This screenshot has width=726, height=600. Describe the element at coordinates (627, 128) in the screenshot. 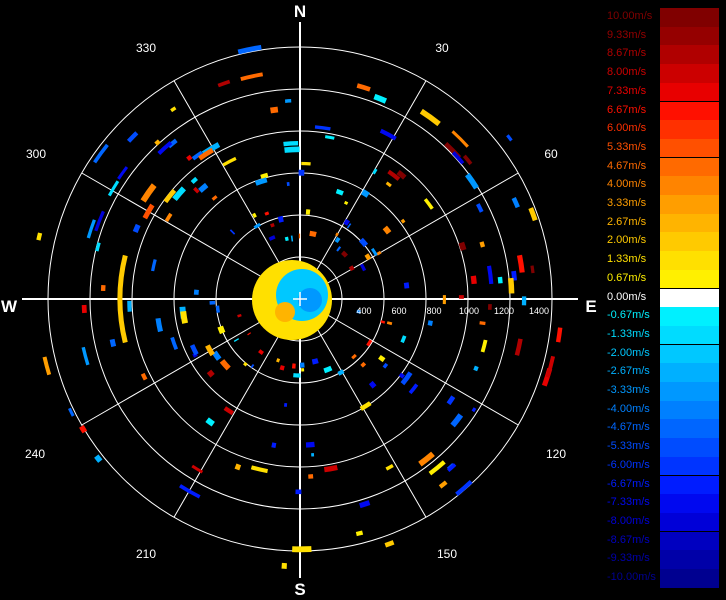

I see `legend-label: 6.00m/s` at that location.